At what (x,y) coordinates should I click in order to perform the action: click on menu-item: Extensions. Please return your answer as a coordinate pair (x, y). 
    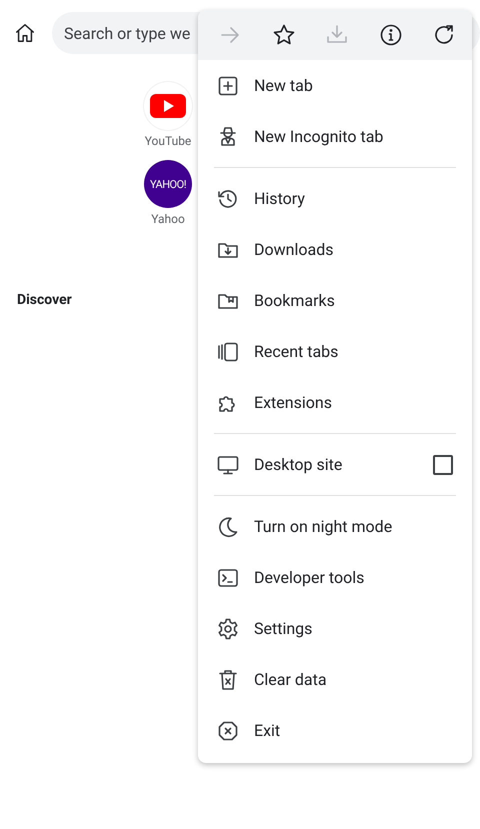
    Looking at the image, I should click on (335, 402).